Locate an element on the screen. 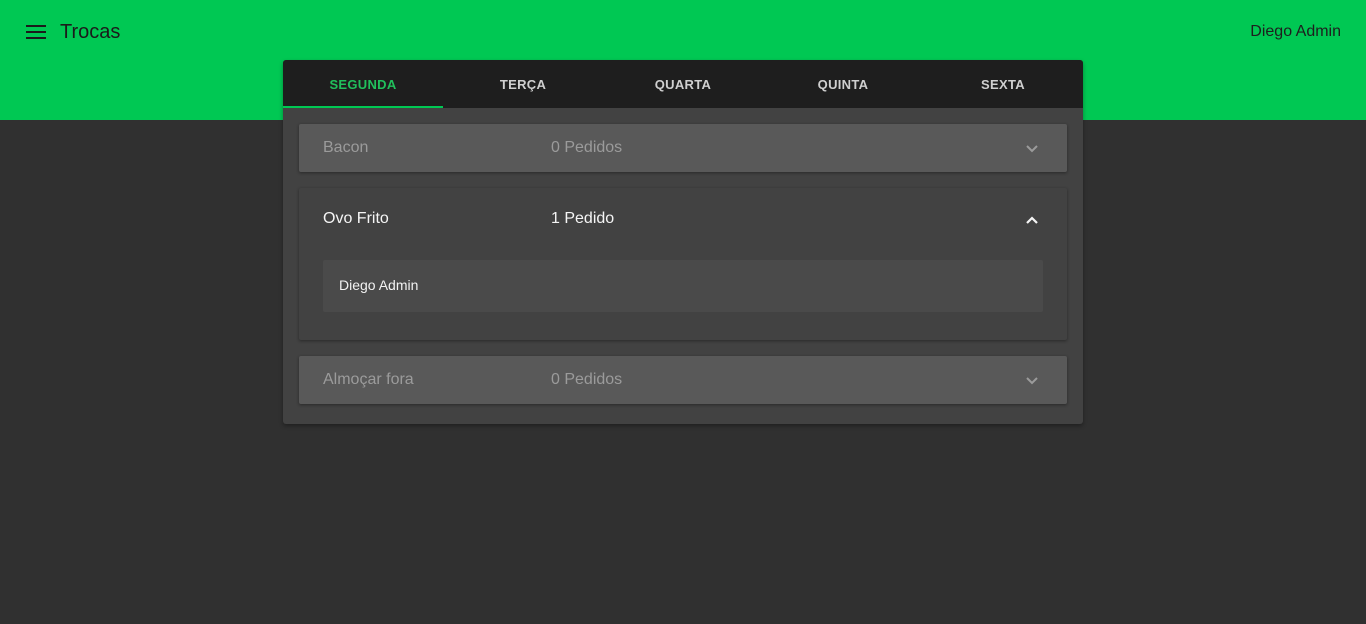  tab-quarta: QUARTA is located at coordinates (683, 84).